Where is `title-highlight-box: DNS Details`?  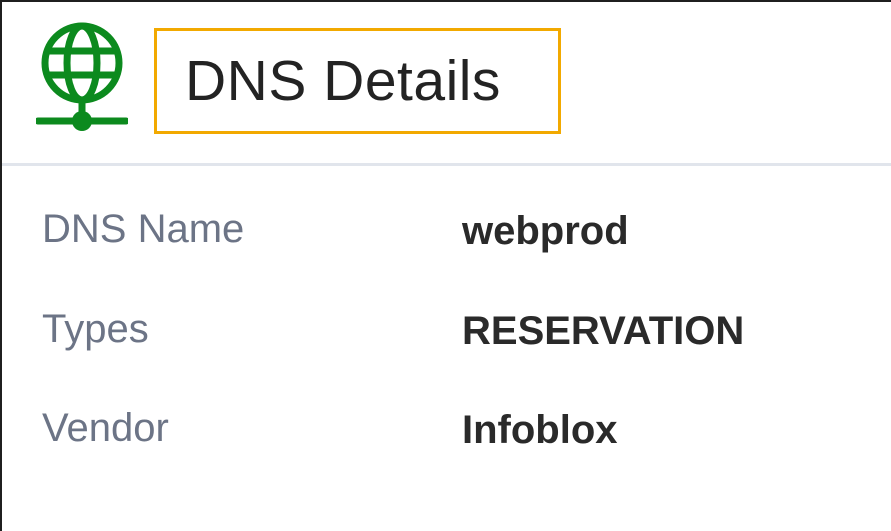 title-highlight-box: DNS Details is located at coordinates (357, 81).